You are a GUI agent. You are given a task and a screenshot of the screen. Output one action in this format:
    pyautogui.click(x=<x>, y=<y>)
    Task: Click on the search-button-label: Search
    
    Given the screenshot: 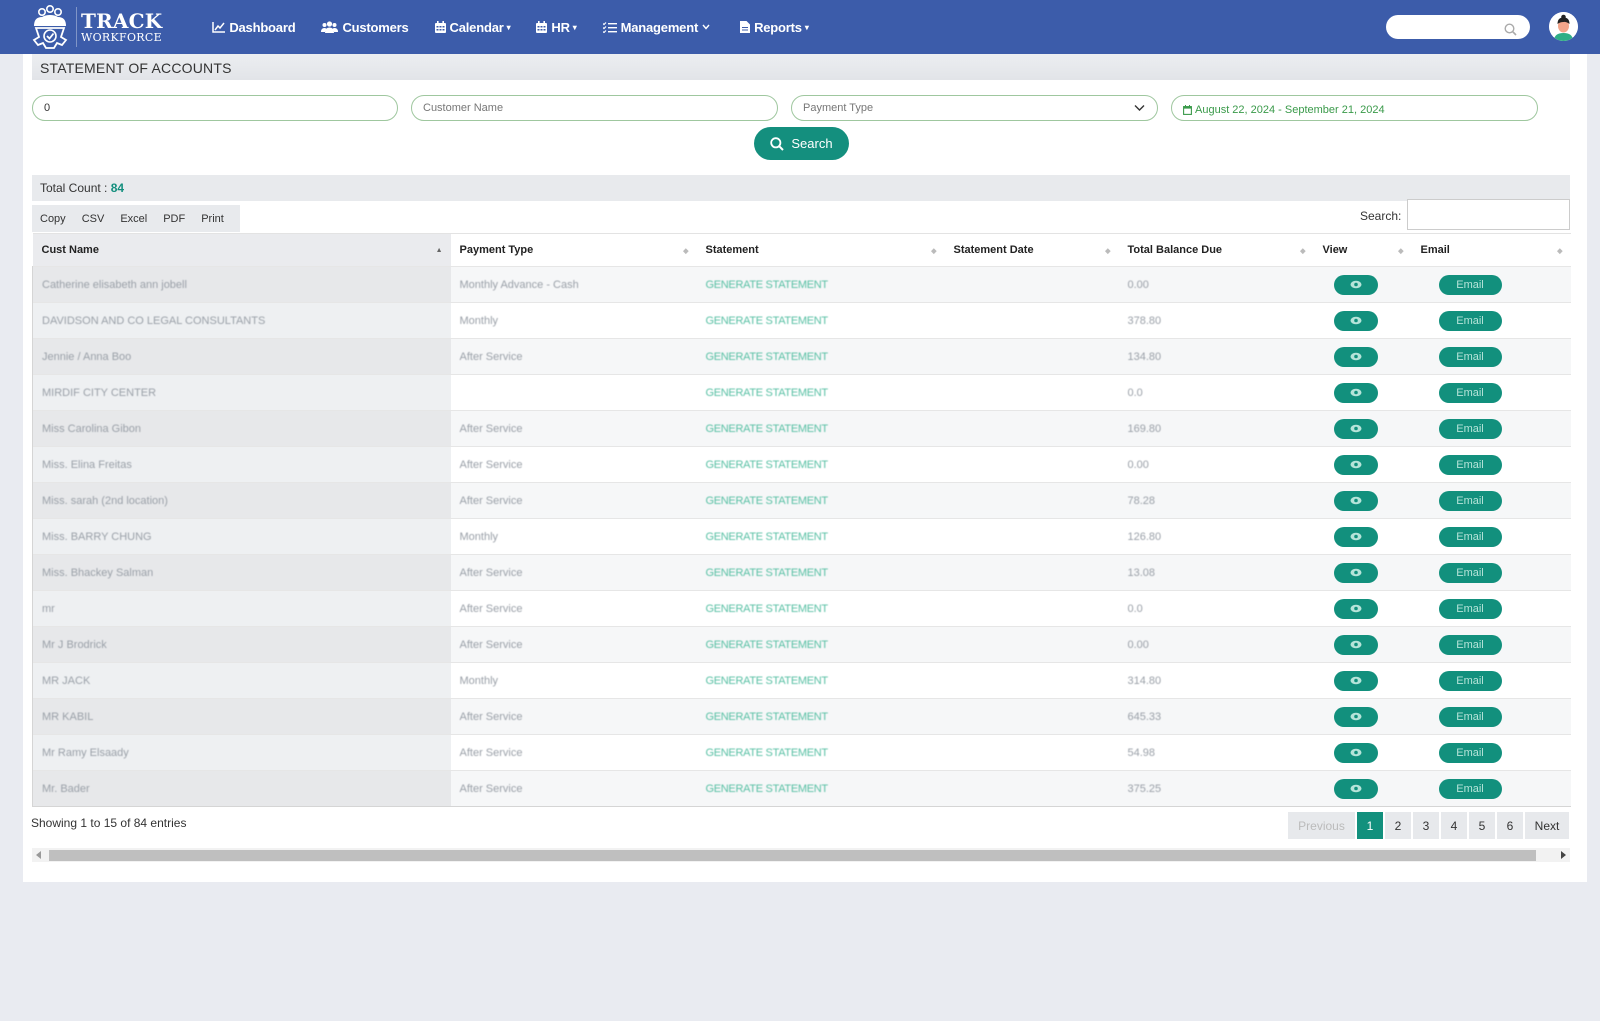 What is the action you would take?
    pyautogui.click(x=812, y=143)
    